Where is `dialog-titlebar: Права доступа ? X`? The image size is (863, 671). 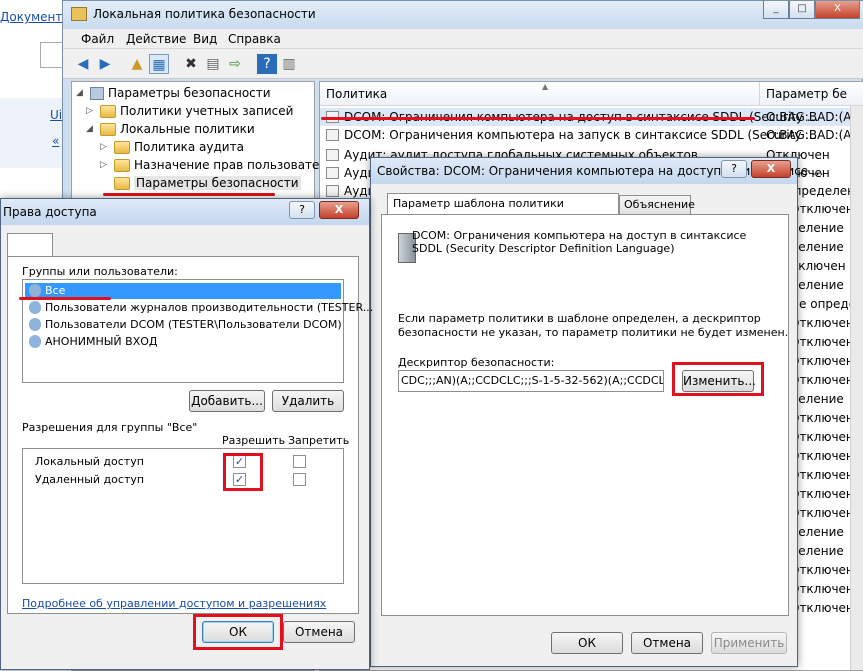 dialog-titlebar: Права доступа ? X is located at coordinates (185, 212).